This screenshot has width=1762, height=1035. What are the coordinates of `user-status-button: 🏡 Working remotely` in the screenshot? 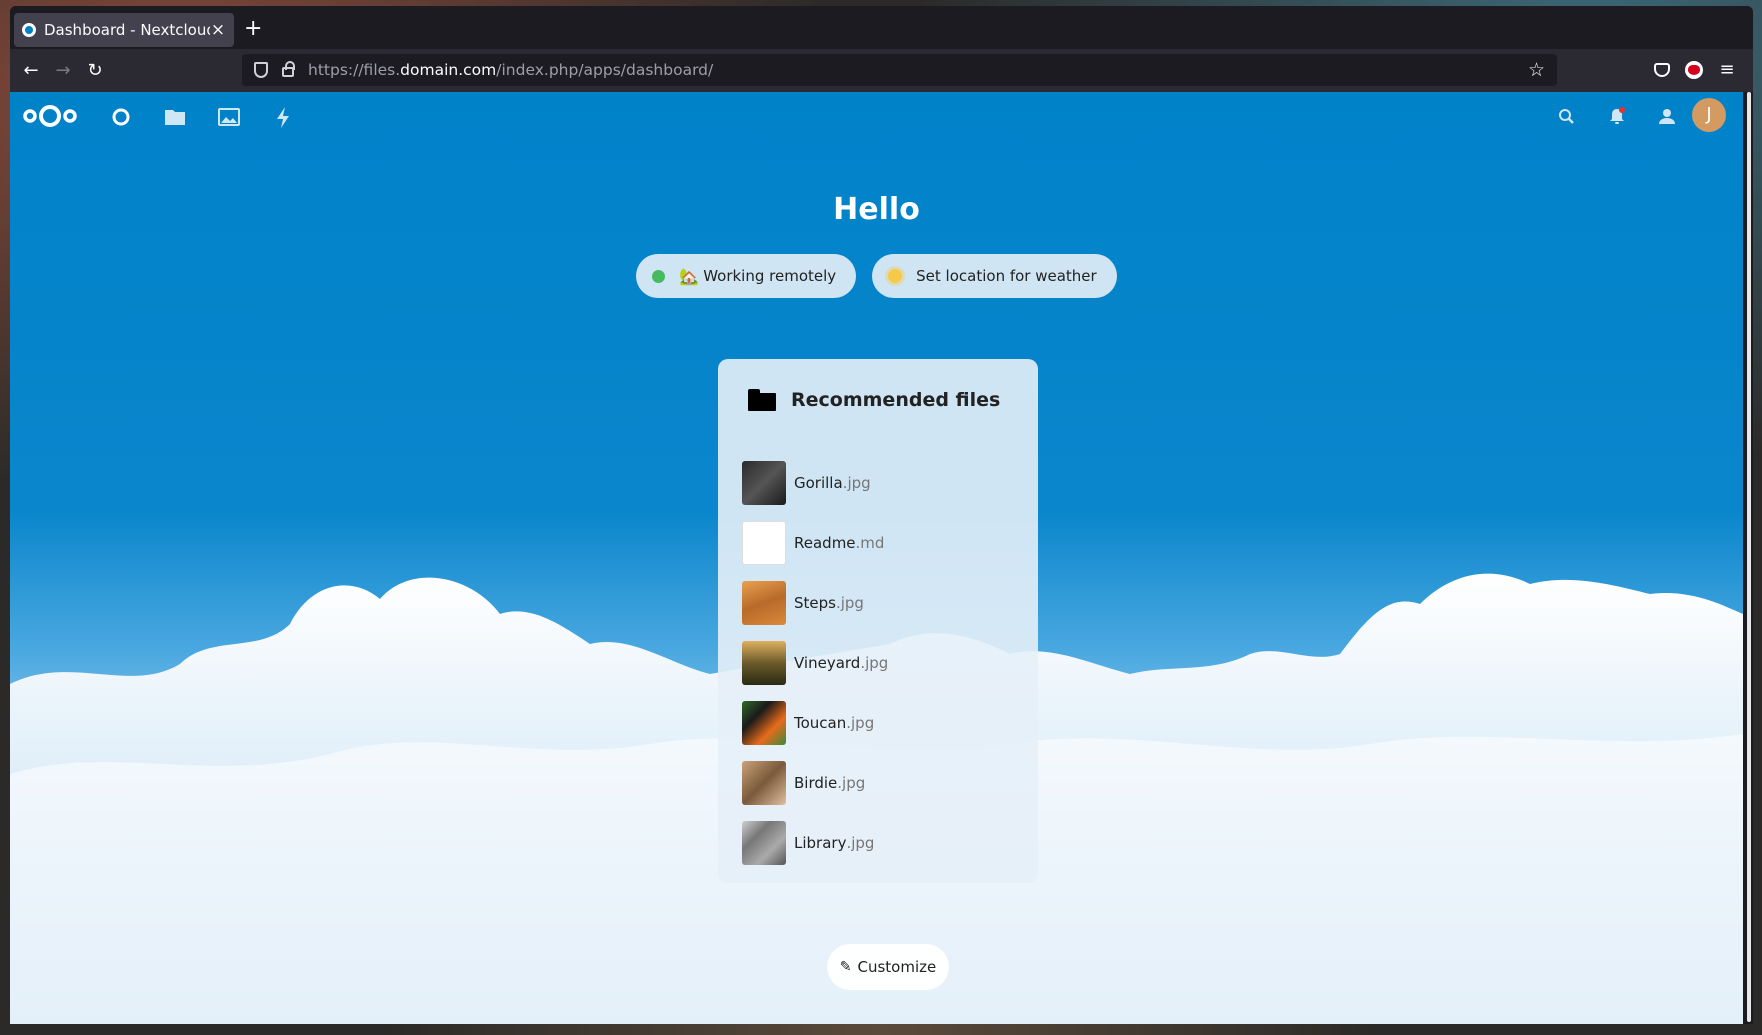 It's located at (746, 276).